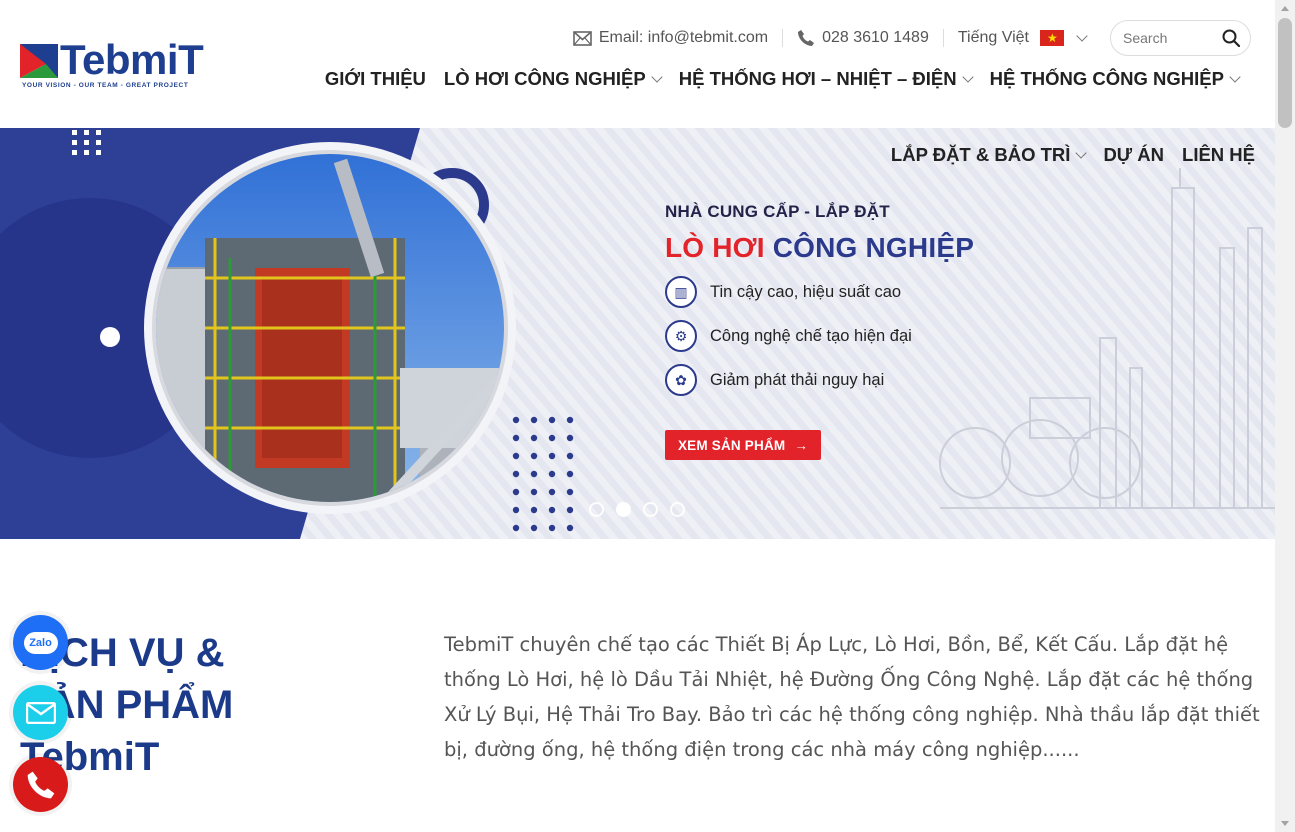 The image size is (1295, 832). I want to click on nav-item-he-thong-hoi: HỆ THỐNG HƠI – NHIỆT – ĐIỆN, so click(826, 79).